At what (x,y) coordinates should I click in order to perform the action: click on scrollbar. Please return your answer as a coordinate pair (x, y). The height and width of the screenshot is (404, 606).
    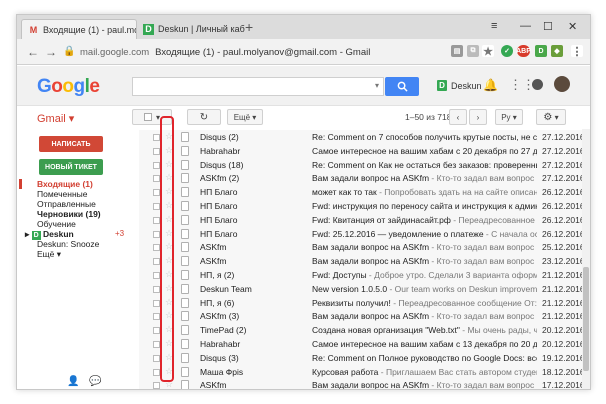
    Looking at the image, I should click on (586, 259).